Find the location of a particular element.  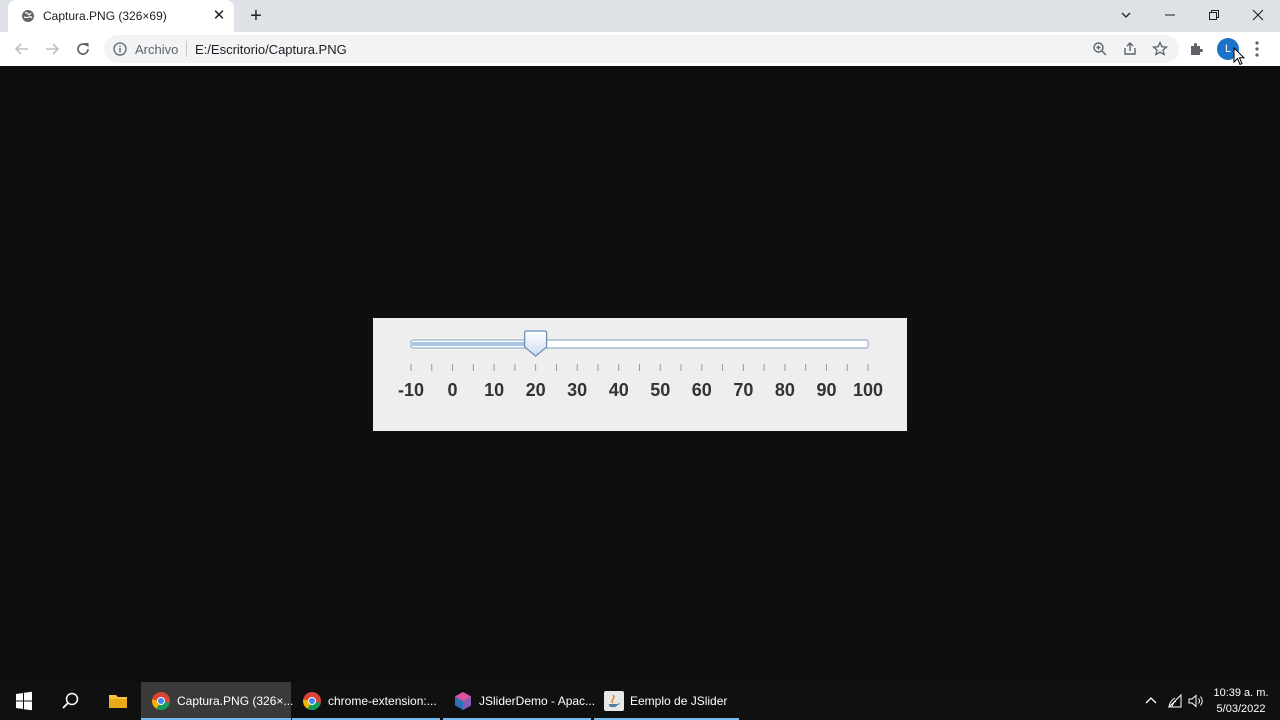

taskbar-app-label: Eemplo de JSlider is located at coordinates (679, 701).